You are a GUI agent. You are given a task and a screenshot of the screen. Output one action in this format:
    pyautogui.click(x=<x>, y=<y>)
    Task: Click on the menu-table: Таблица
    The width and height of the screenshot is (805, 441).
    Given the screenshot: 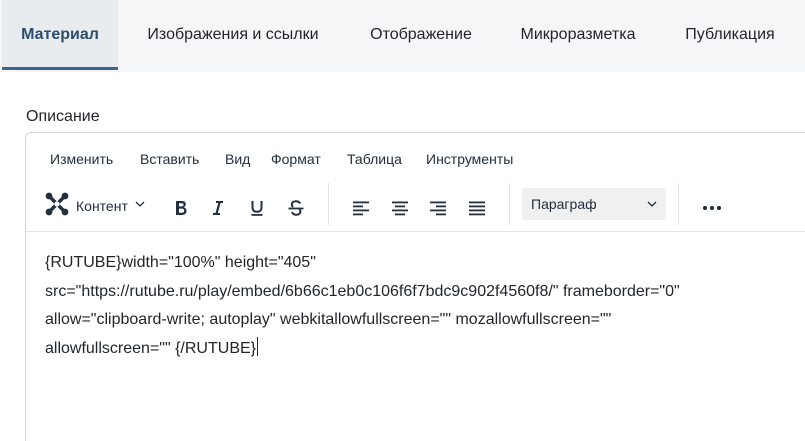 What is the action you would take?
    pyautogui.click(x=374, y=159)
    